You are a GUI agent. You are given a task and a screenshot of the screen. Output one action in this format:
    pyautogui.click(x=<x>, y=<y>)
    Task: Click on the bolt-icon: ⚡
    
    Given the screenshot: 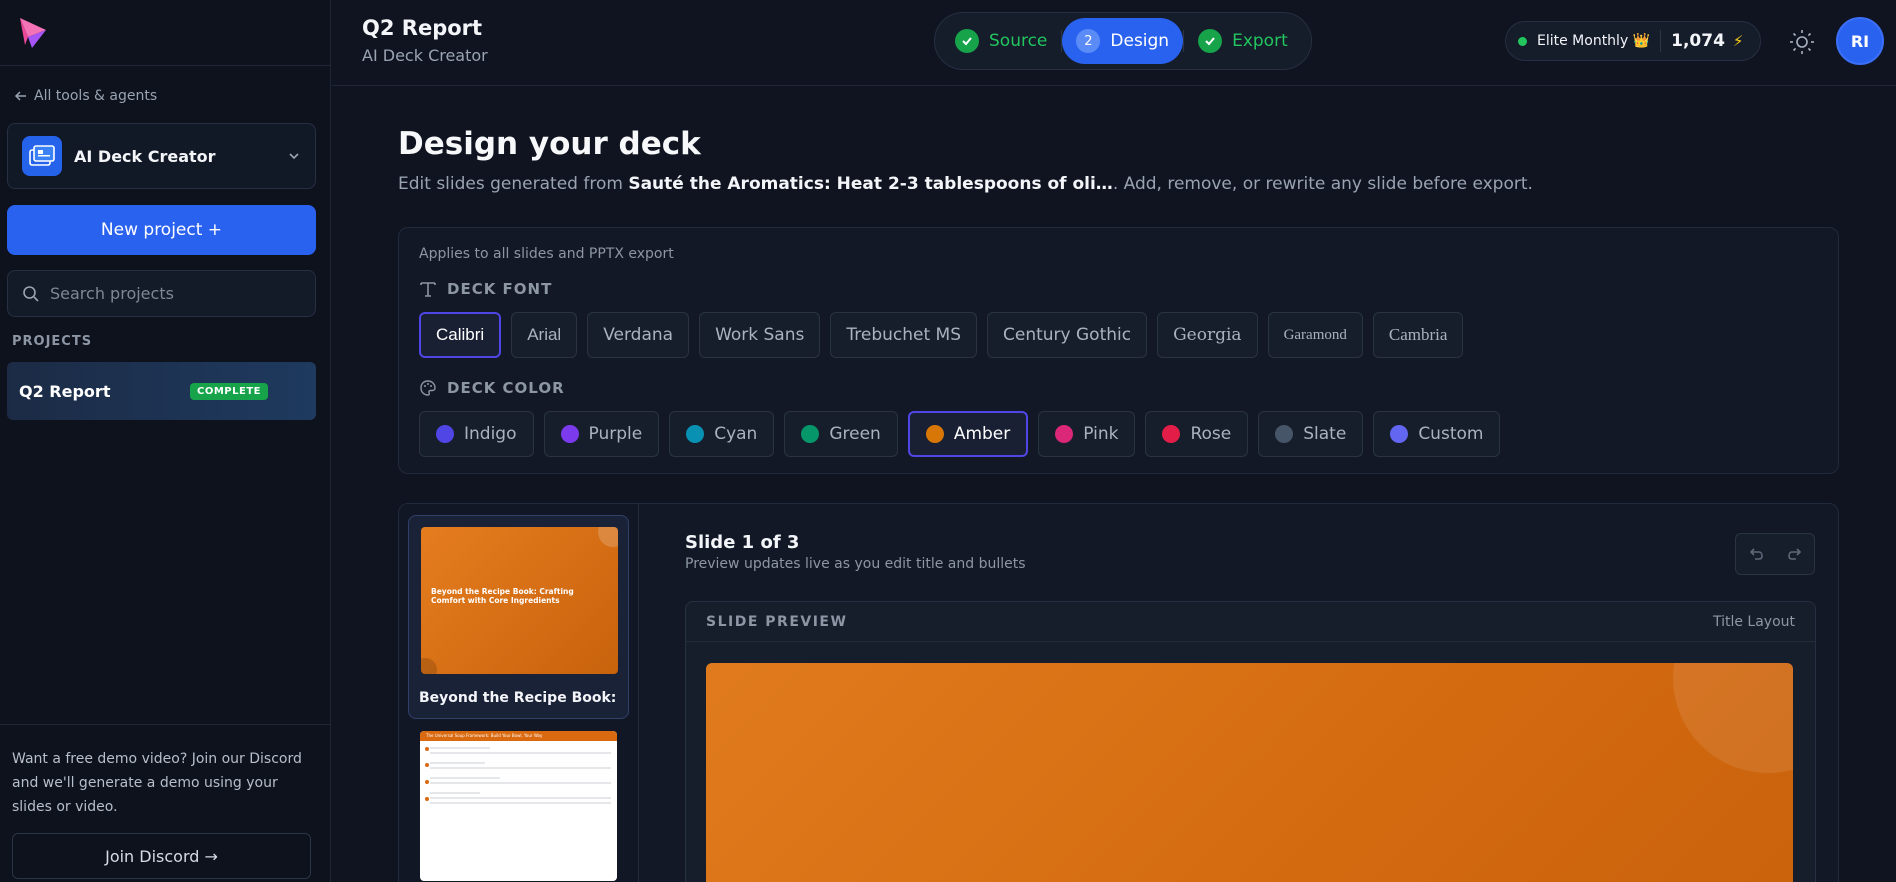 What is the action you would take?
    pyautogui.click(x=1738, y=41)
    